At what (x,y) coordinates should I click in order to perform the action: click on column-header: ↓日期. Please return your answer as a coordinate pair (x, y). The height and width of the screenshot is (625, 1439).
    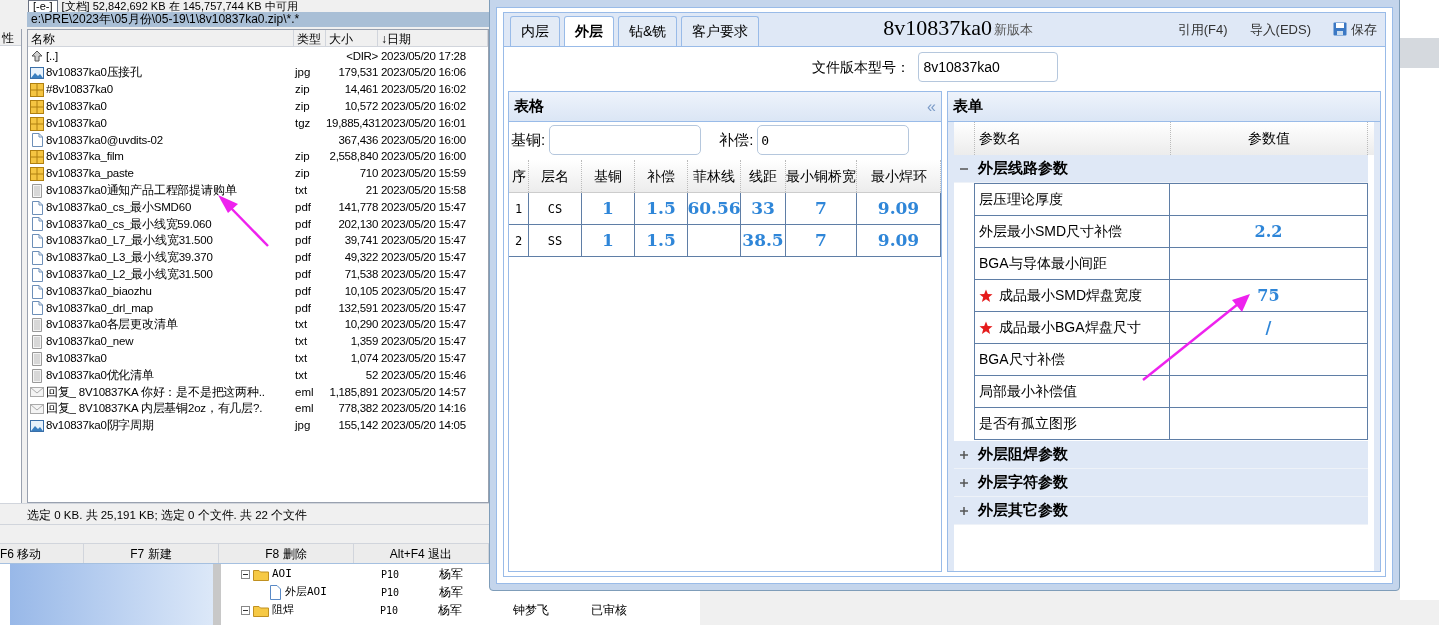
    Looking at the image, I should click on (433, 38).